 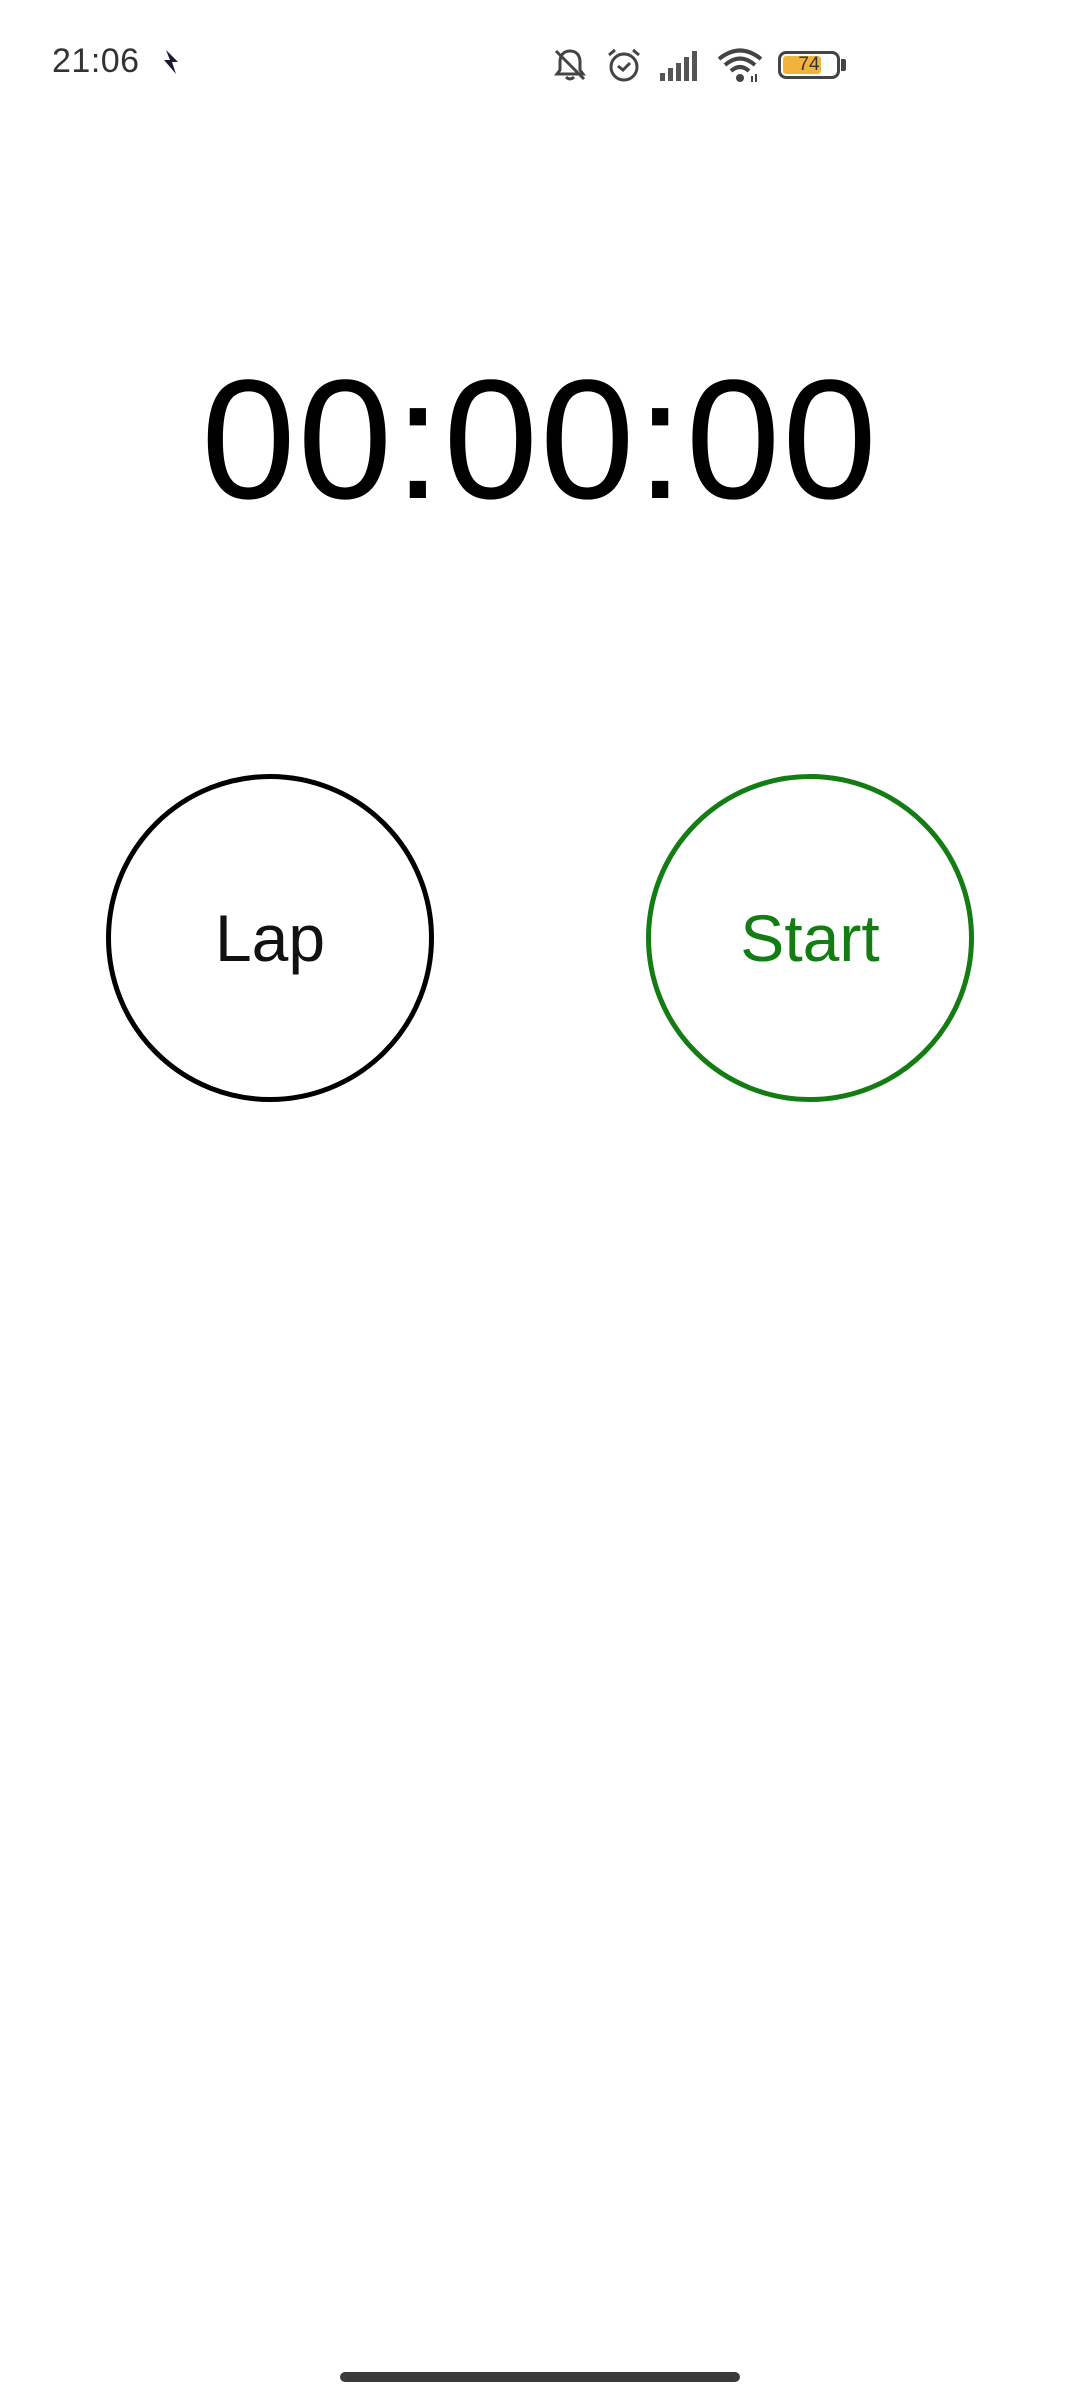 I want to click on lap-button: Lap, so click(x=270, y=938).